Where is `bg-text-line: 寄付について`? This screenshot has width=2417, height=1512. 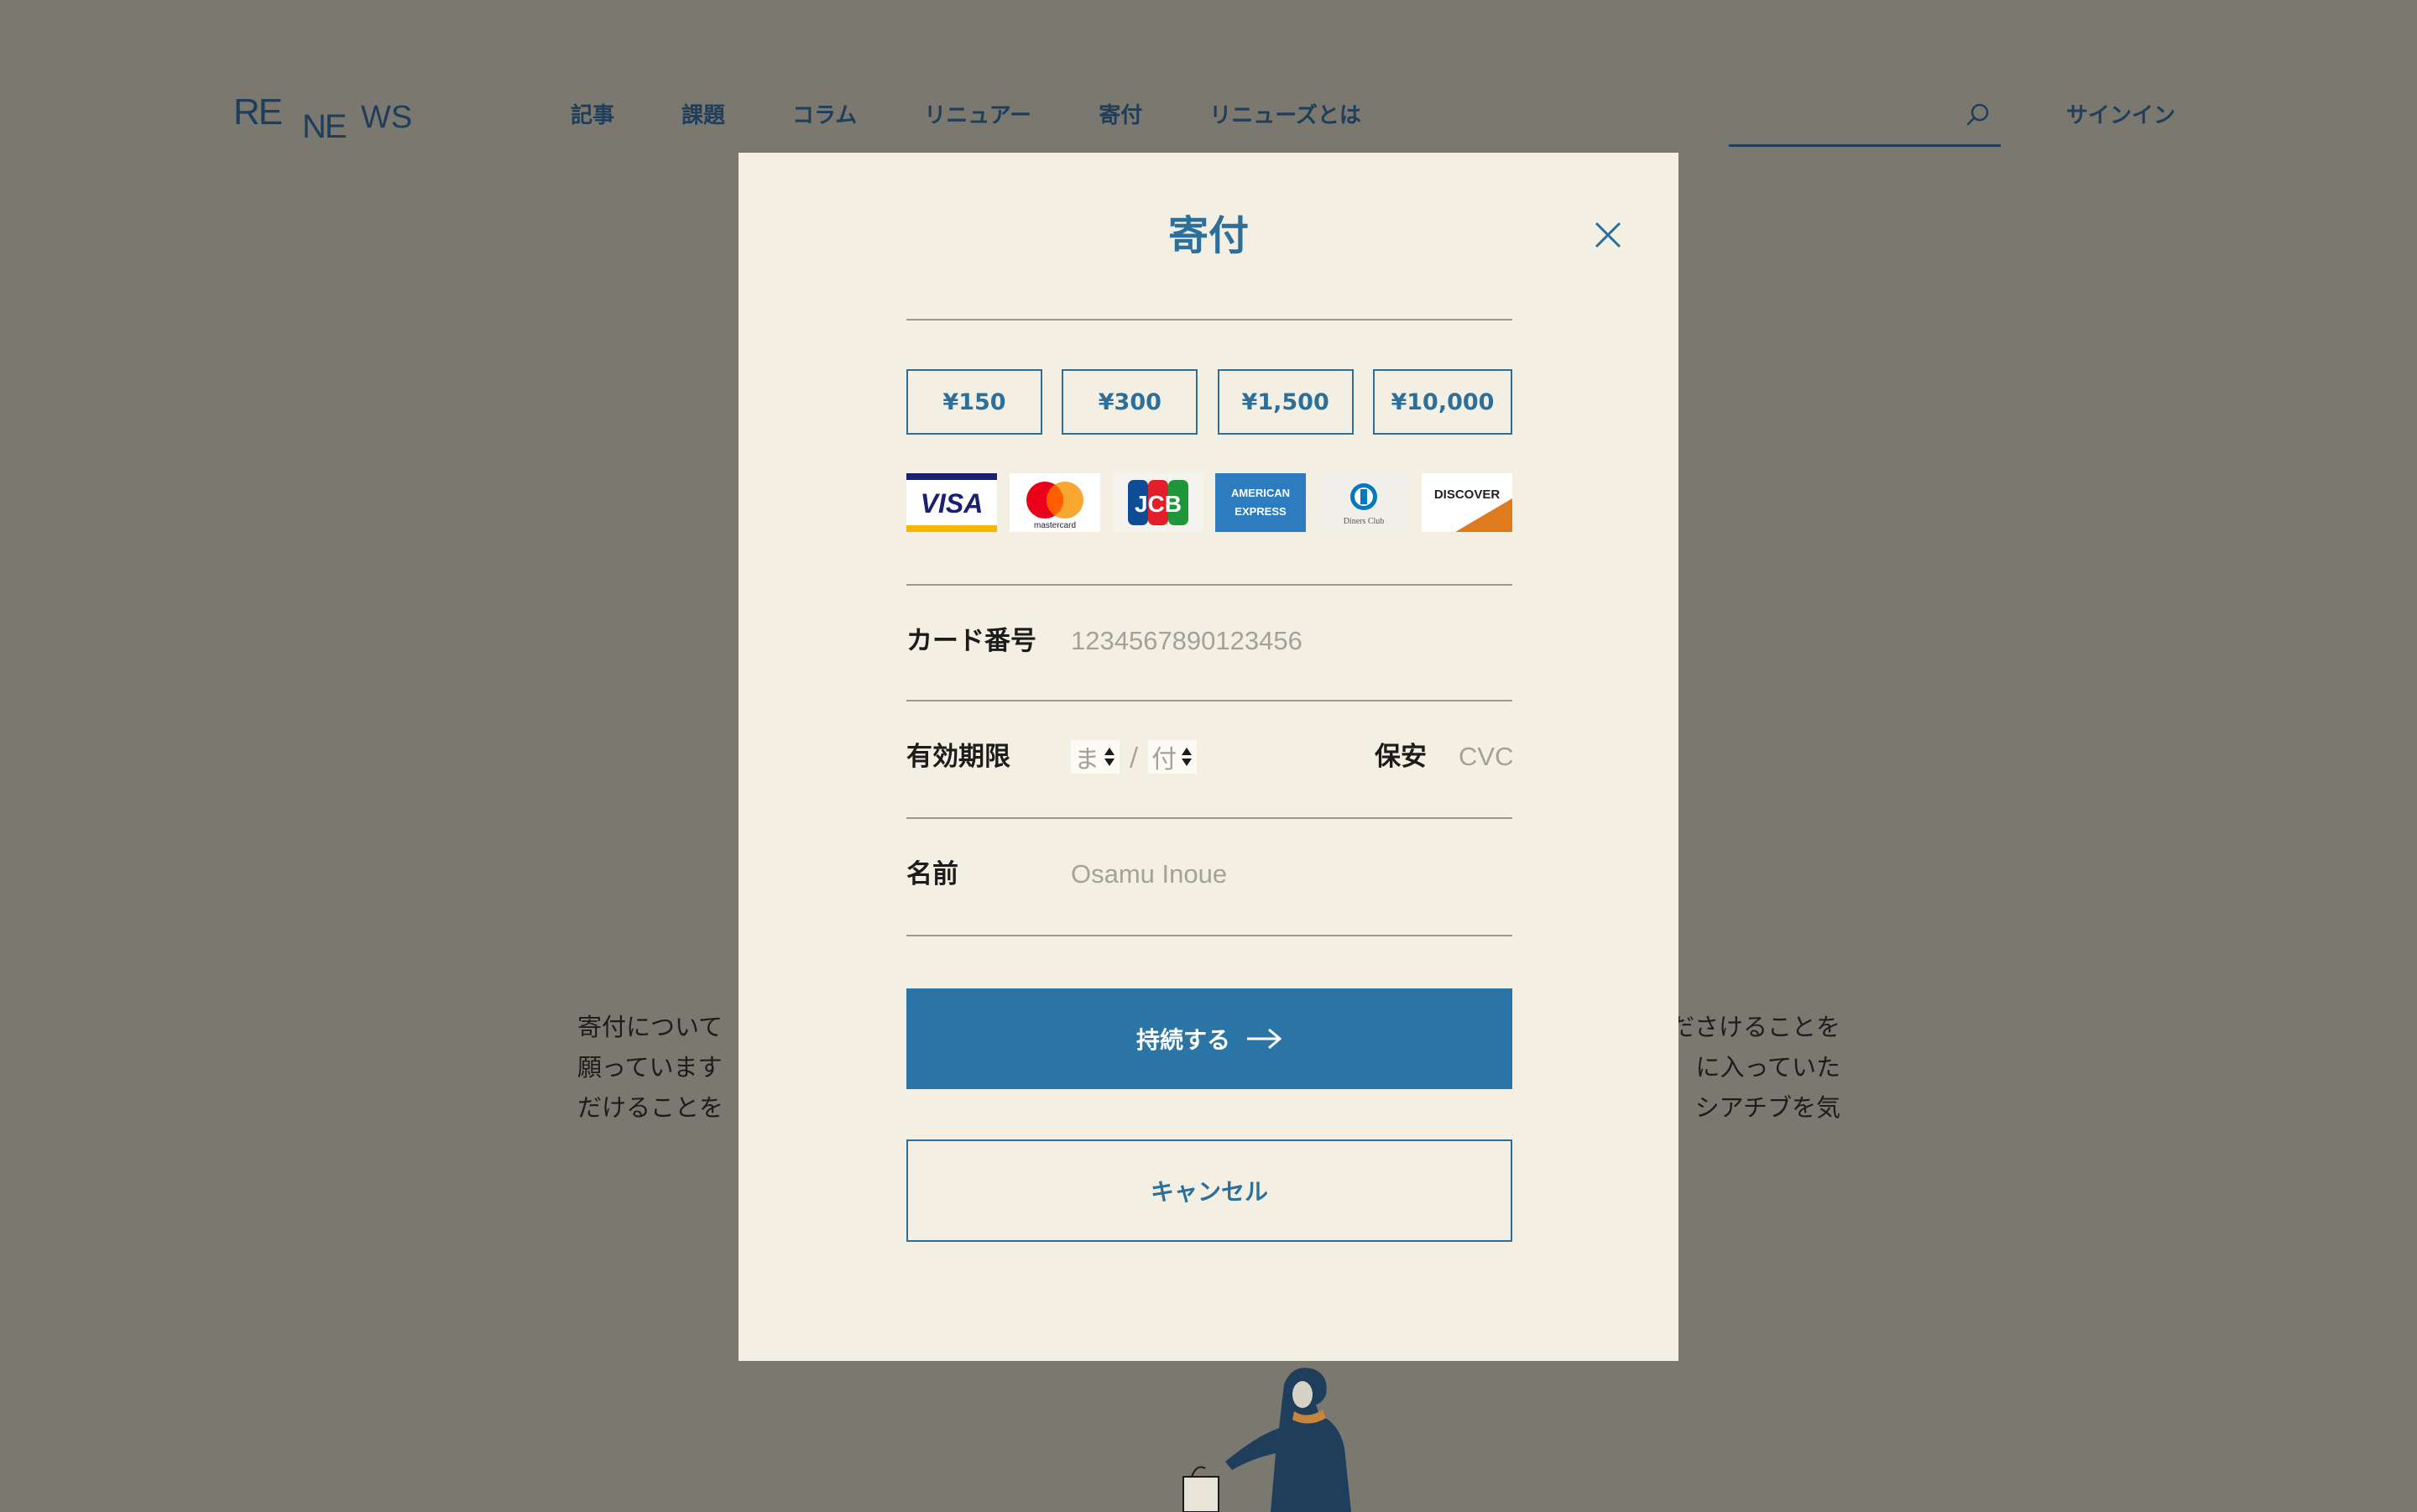
bg-text-line: 寄付について is located at coordinates (650, 1027).